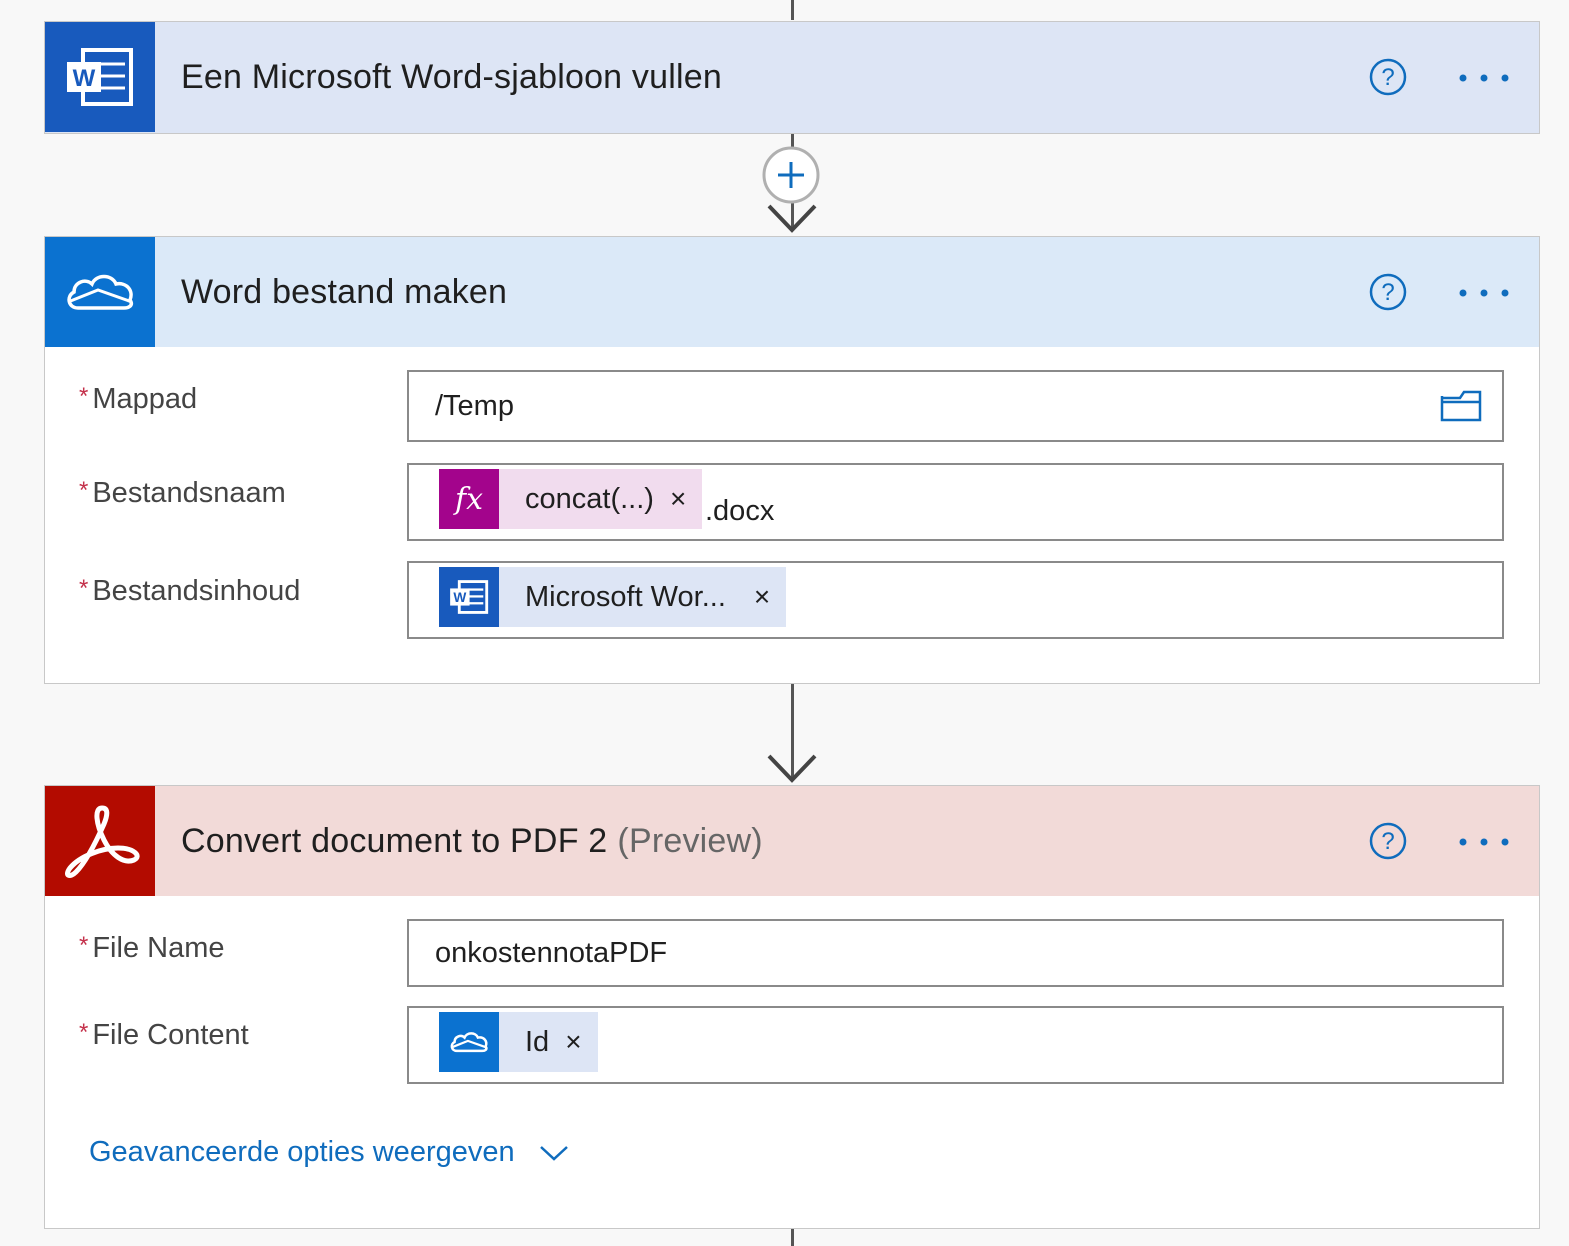 The width and height of the screenshot is (1569, 1246). What do you see at coordinates (553, 1153) in the screenshot?
I see `chevron-down-icon` at bounding box center [553, 1153].